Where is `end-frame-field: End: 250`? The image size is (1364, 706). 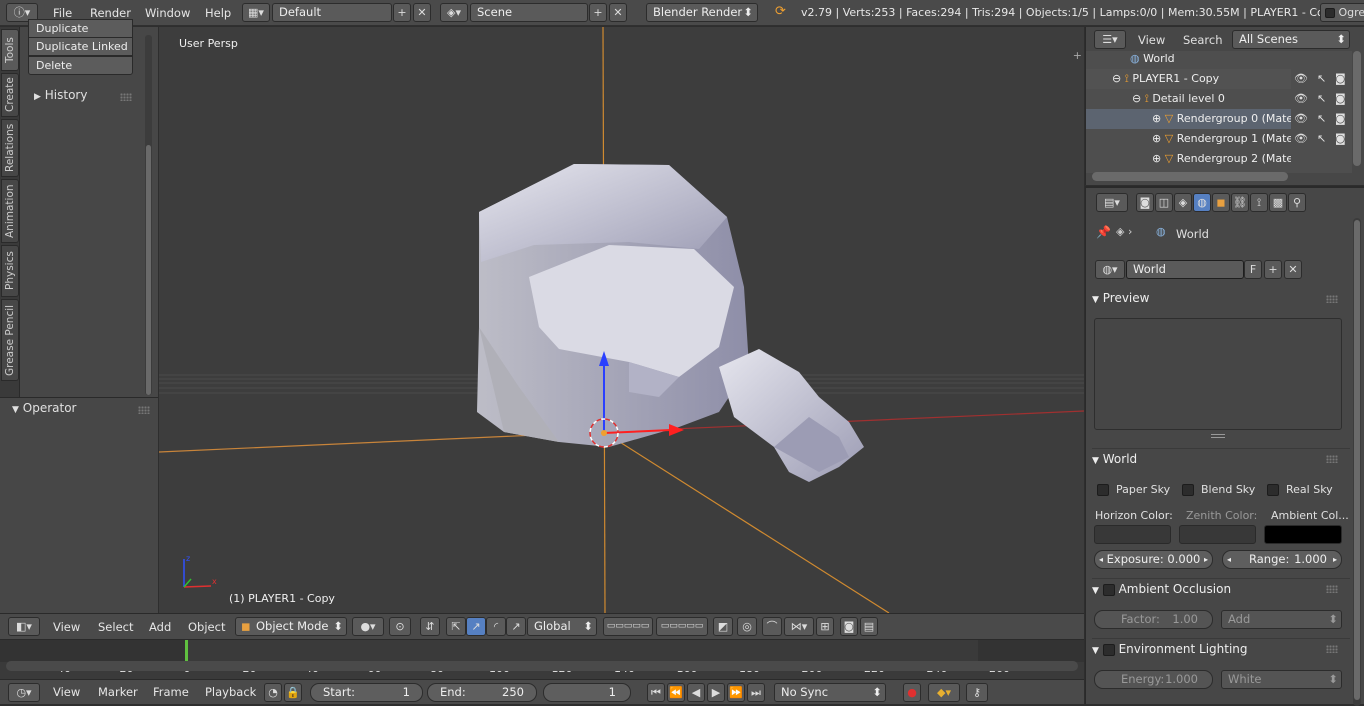
end-frame-field: End: 250 is located at coordinates (482, 692).